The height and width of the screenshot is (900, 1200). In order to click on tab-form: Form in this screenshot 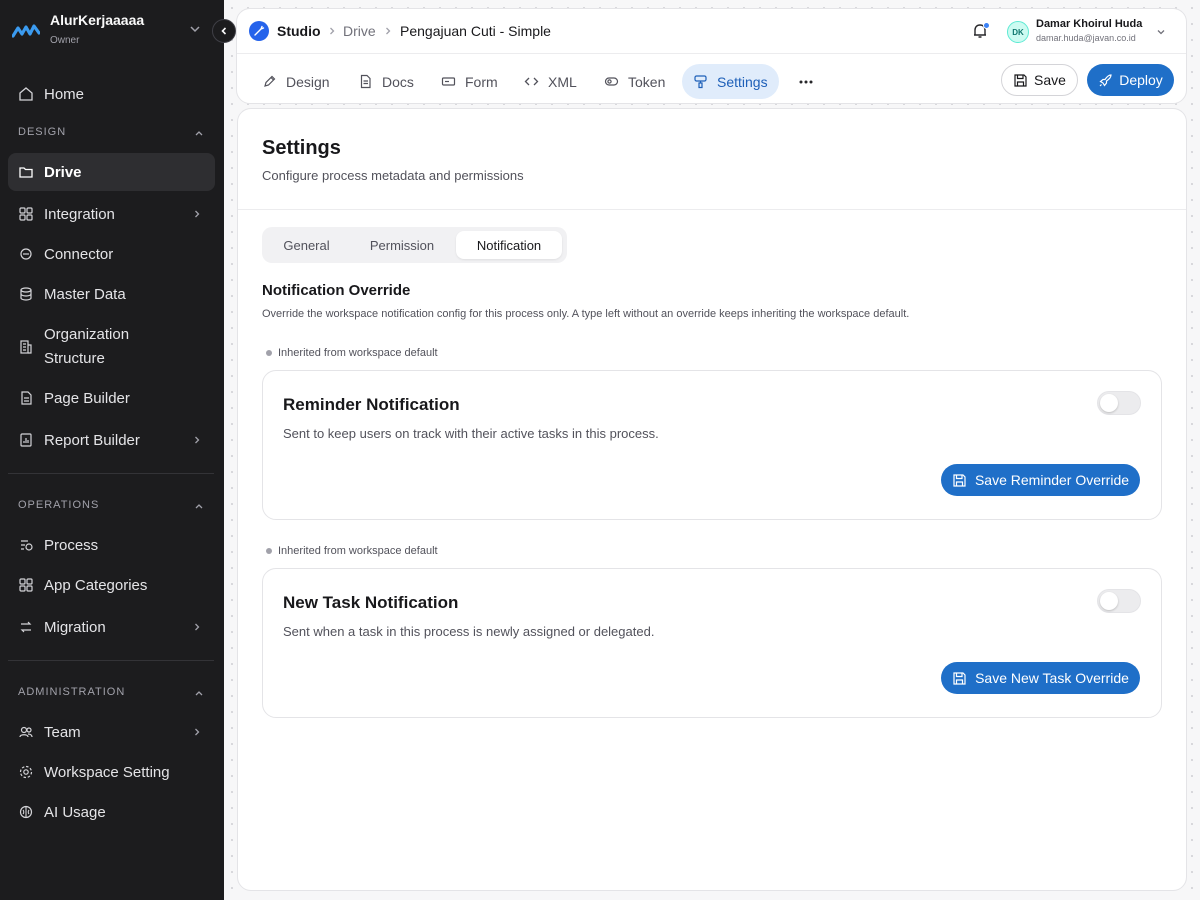, I will do `click(469, 81)`.